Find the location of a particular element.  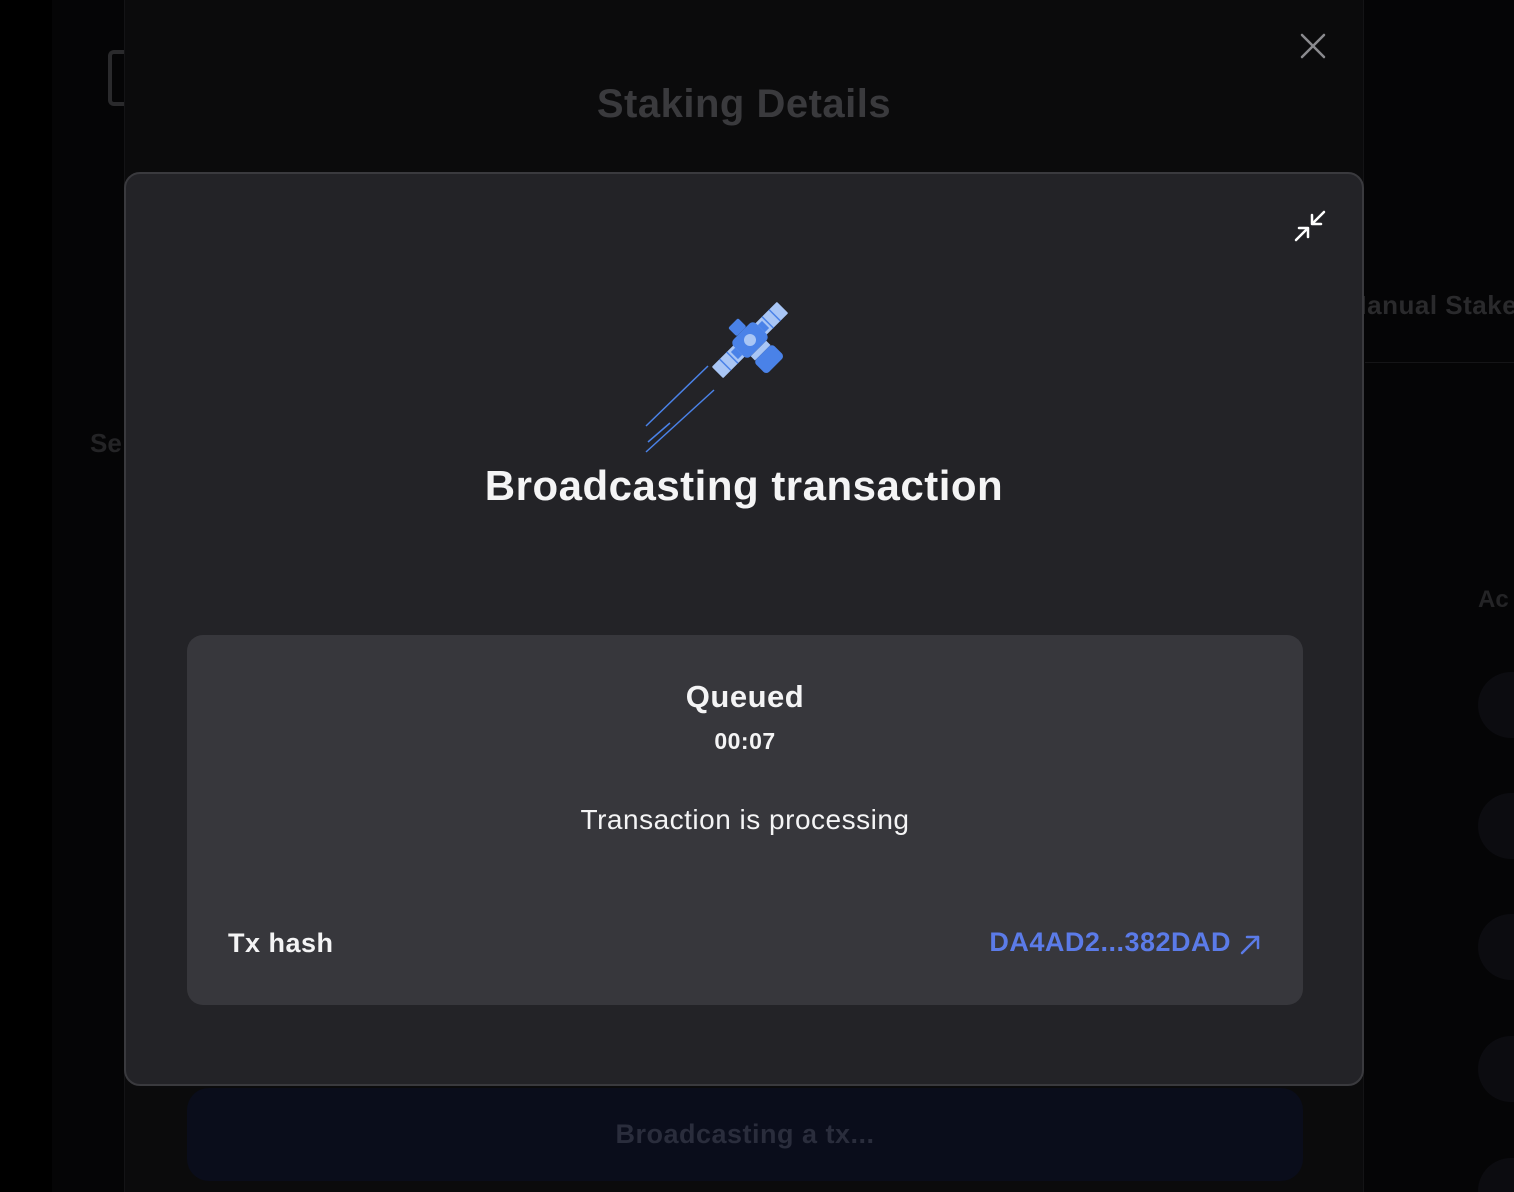

tx-hash-link: DA4AD2...382DAD is located at coordinates (1125, 942).